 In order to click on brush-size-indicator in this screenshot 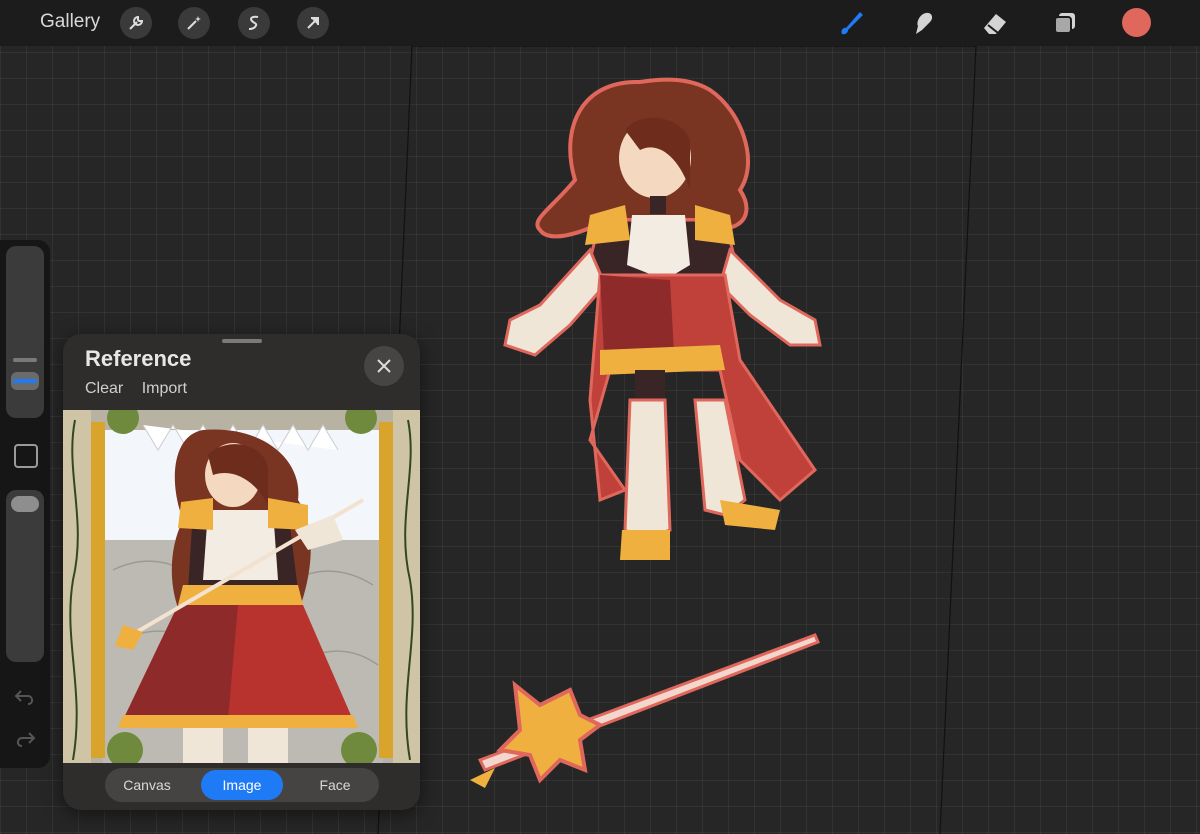, I will do `click(25, 381)`.